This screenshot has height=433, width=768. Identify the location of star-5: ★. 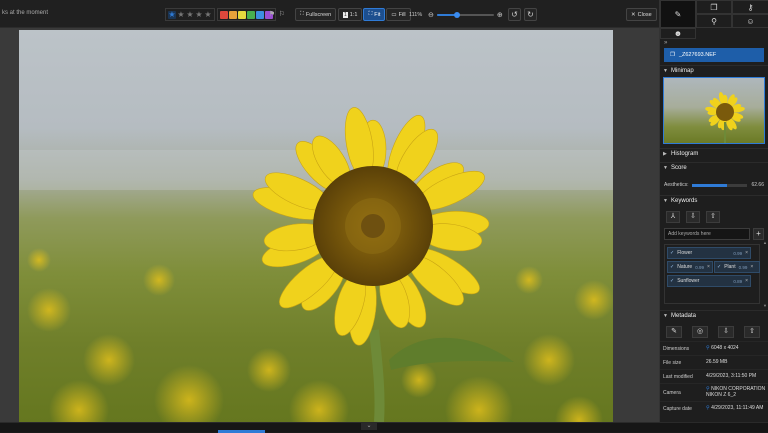
(208, 14).